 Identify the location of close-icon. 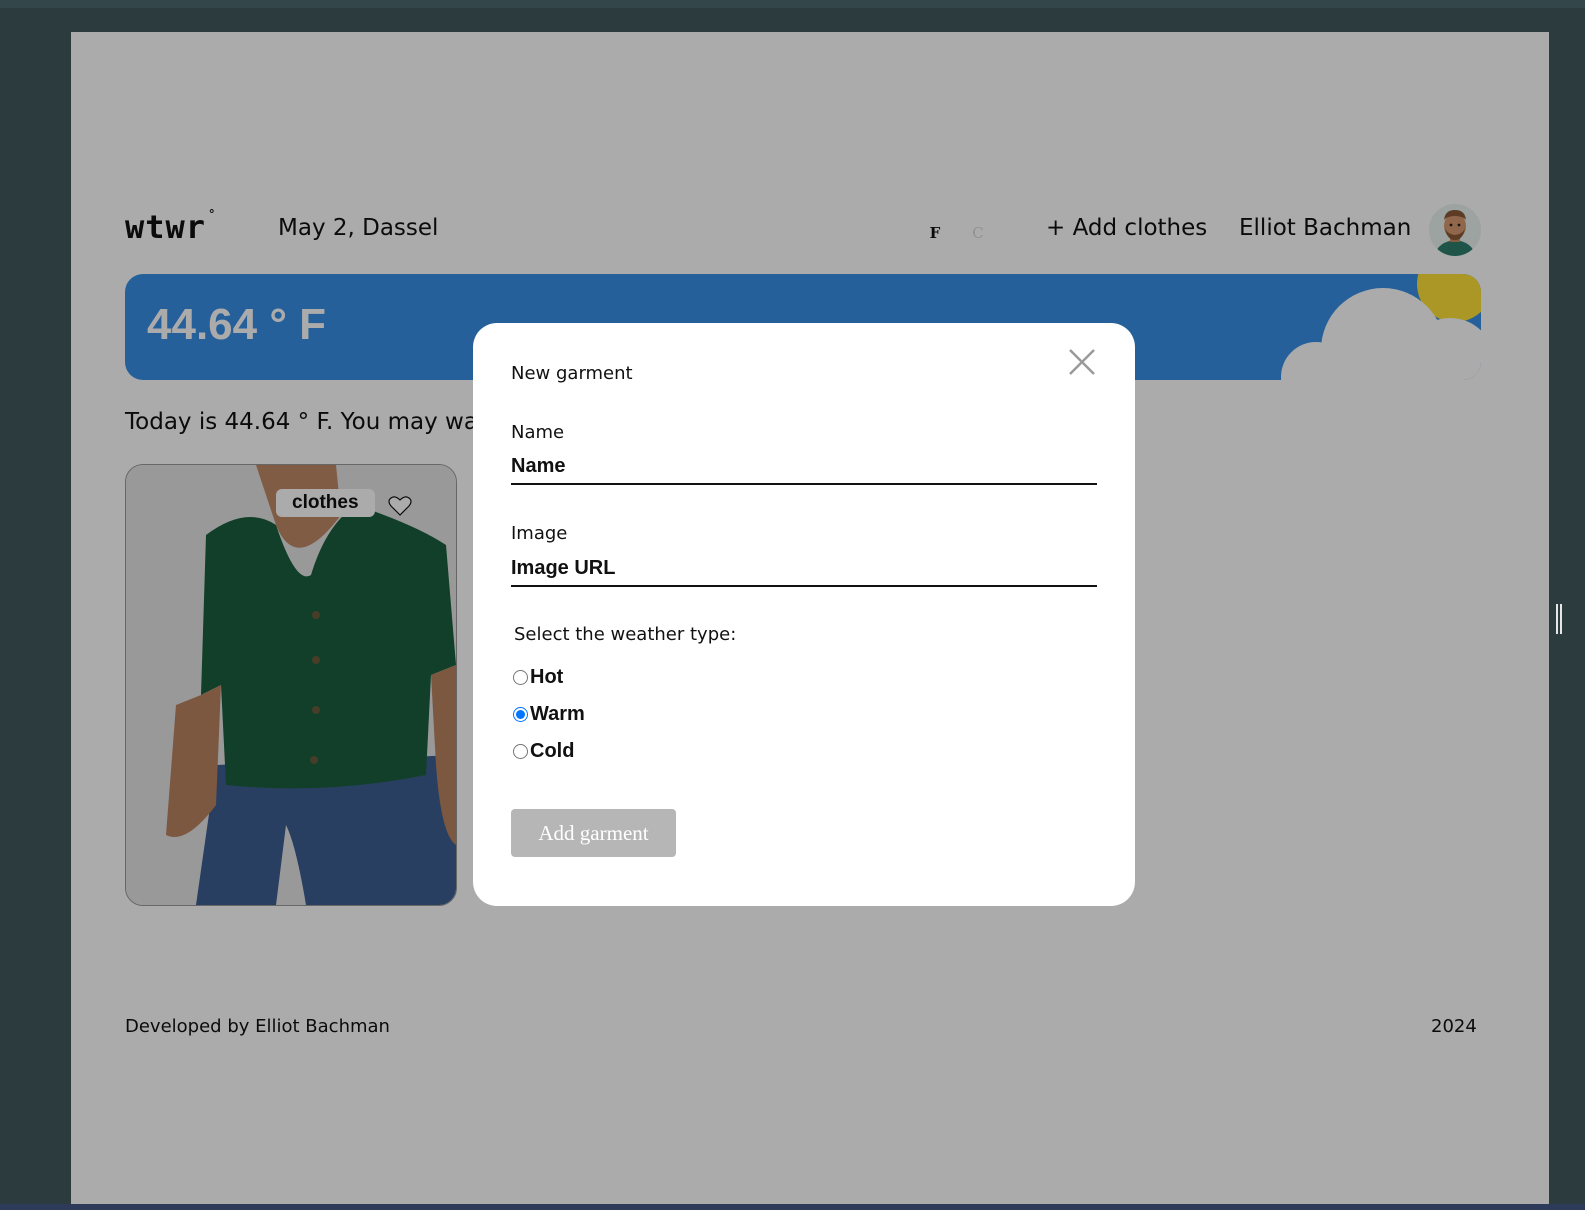
(1082, 362).